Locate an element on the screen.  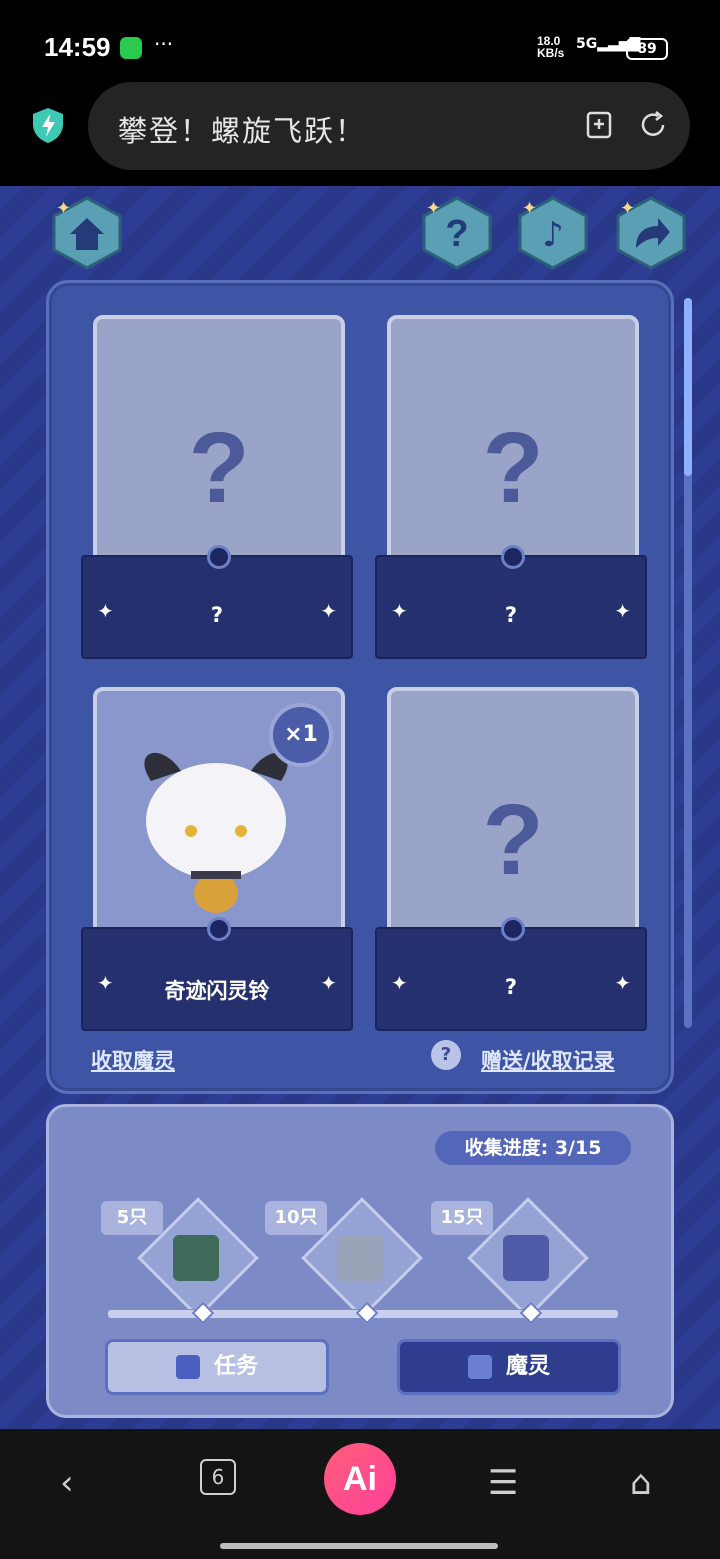
spirits-tab-label: 魔灵 is located at coordinates (527, 1366).